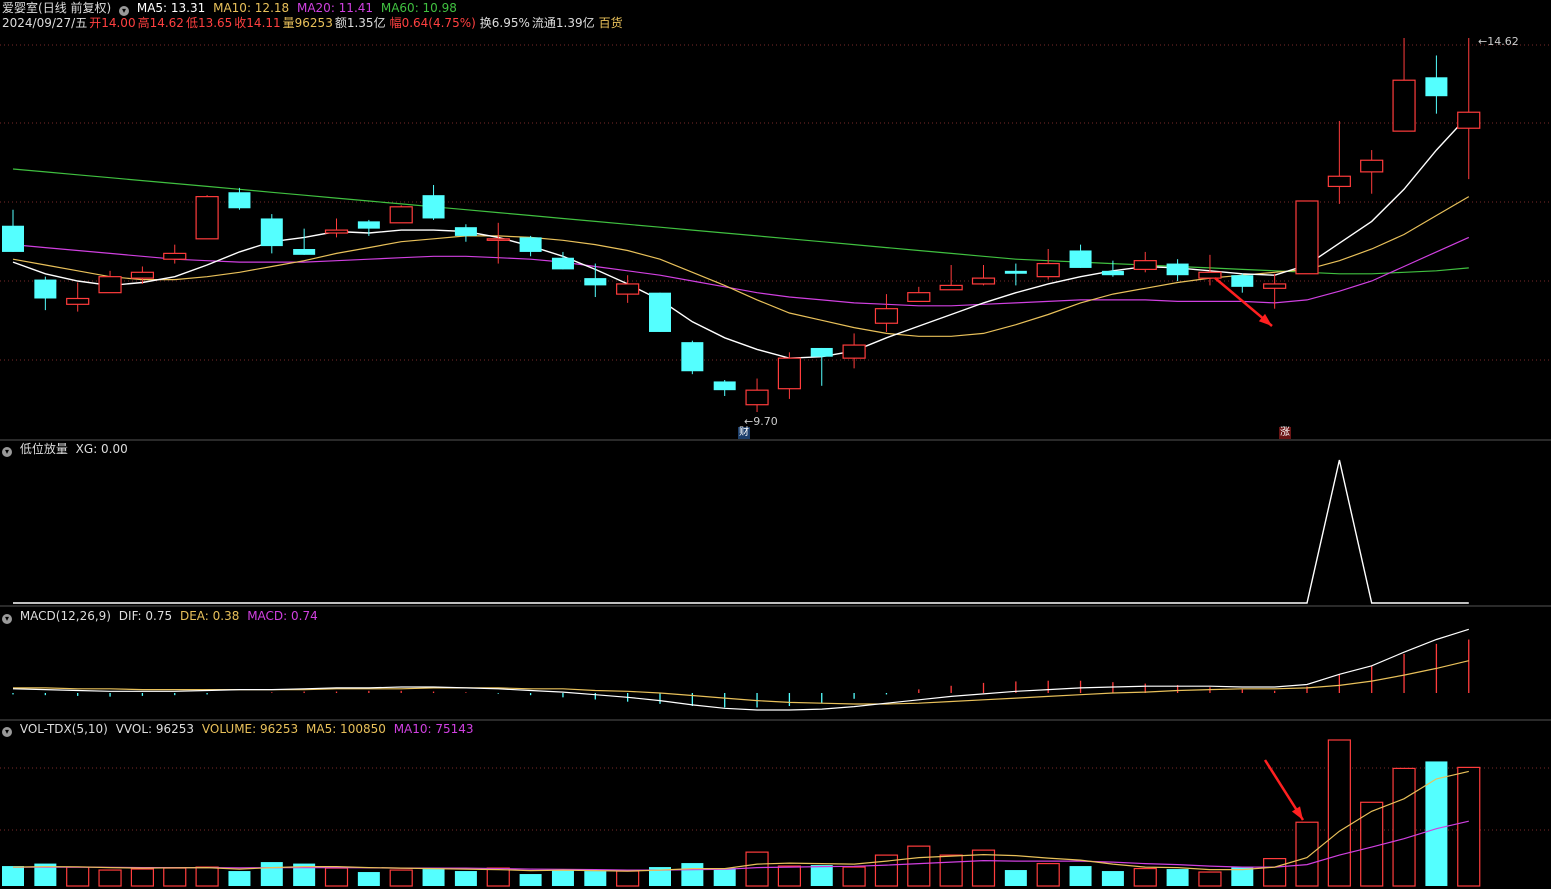 This screenshot has height=889, width=1551. What do you see at coordinates (171, 8) in the screenshot?
I see `ma5-label: MA5: 13.31` at bounding box center [171, 8].